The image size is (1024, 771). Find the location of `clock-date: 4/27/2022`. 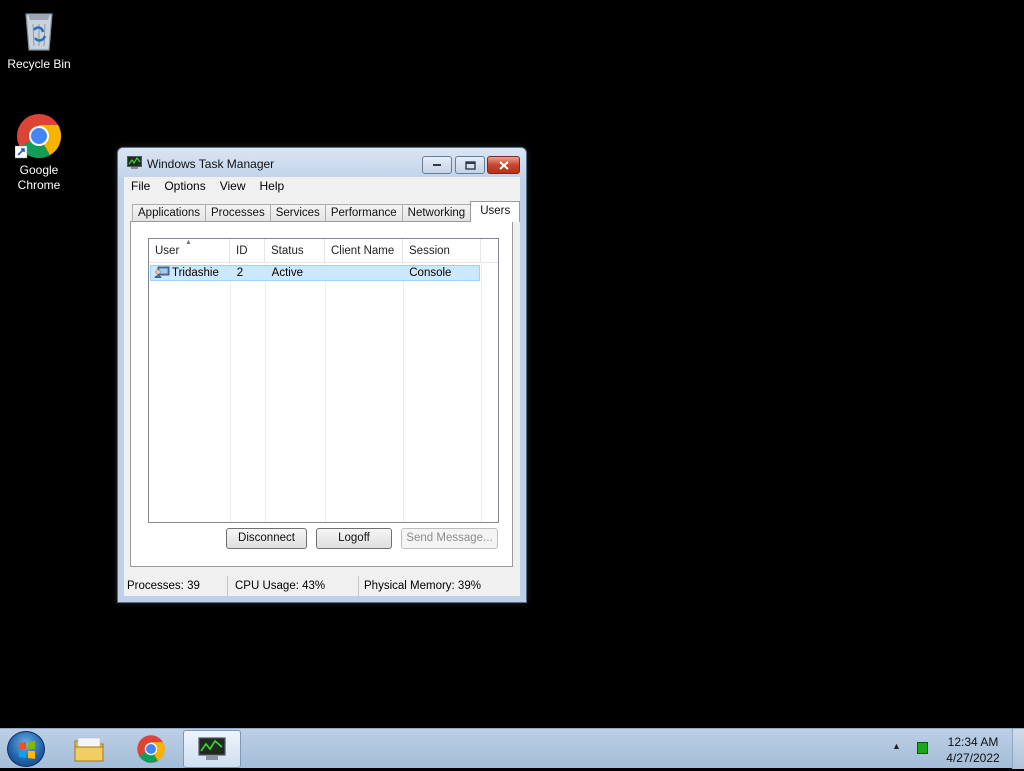

clock-date: 4/27/2022 is located at coordinates (973, 758).